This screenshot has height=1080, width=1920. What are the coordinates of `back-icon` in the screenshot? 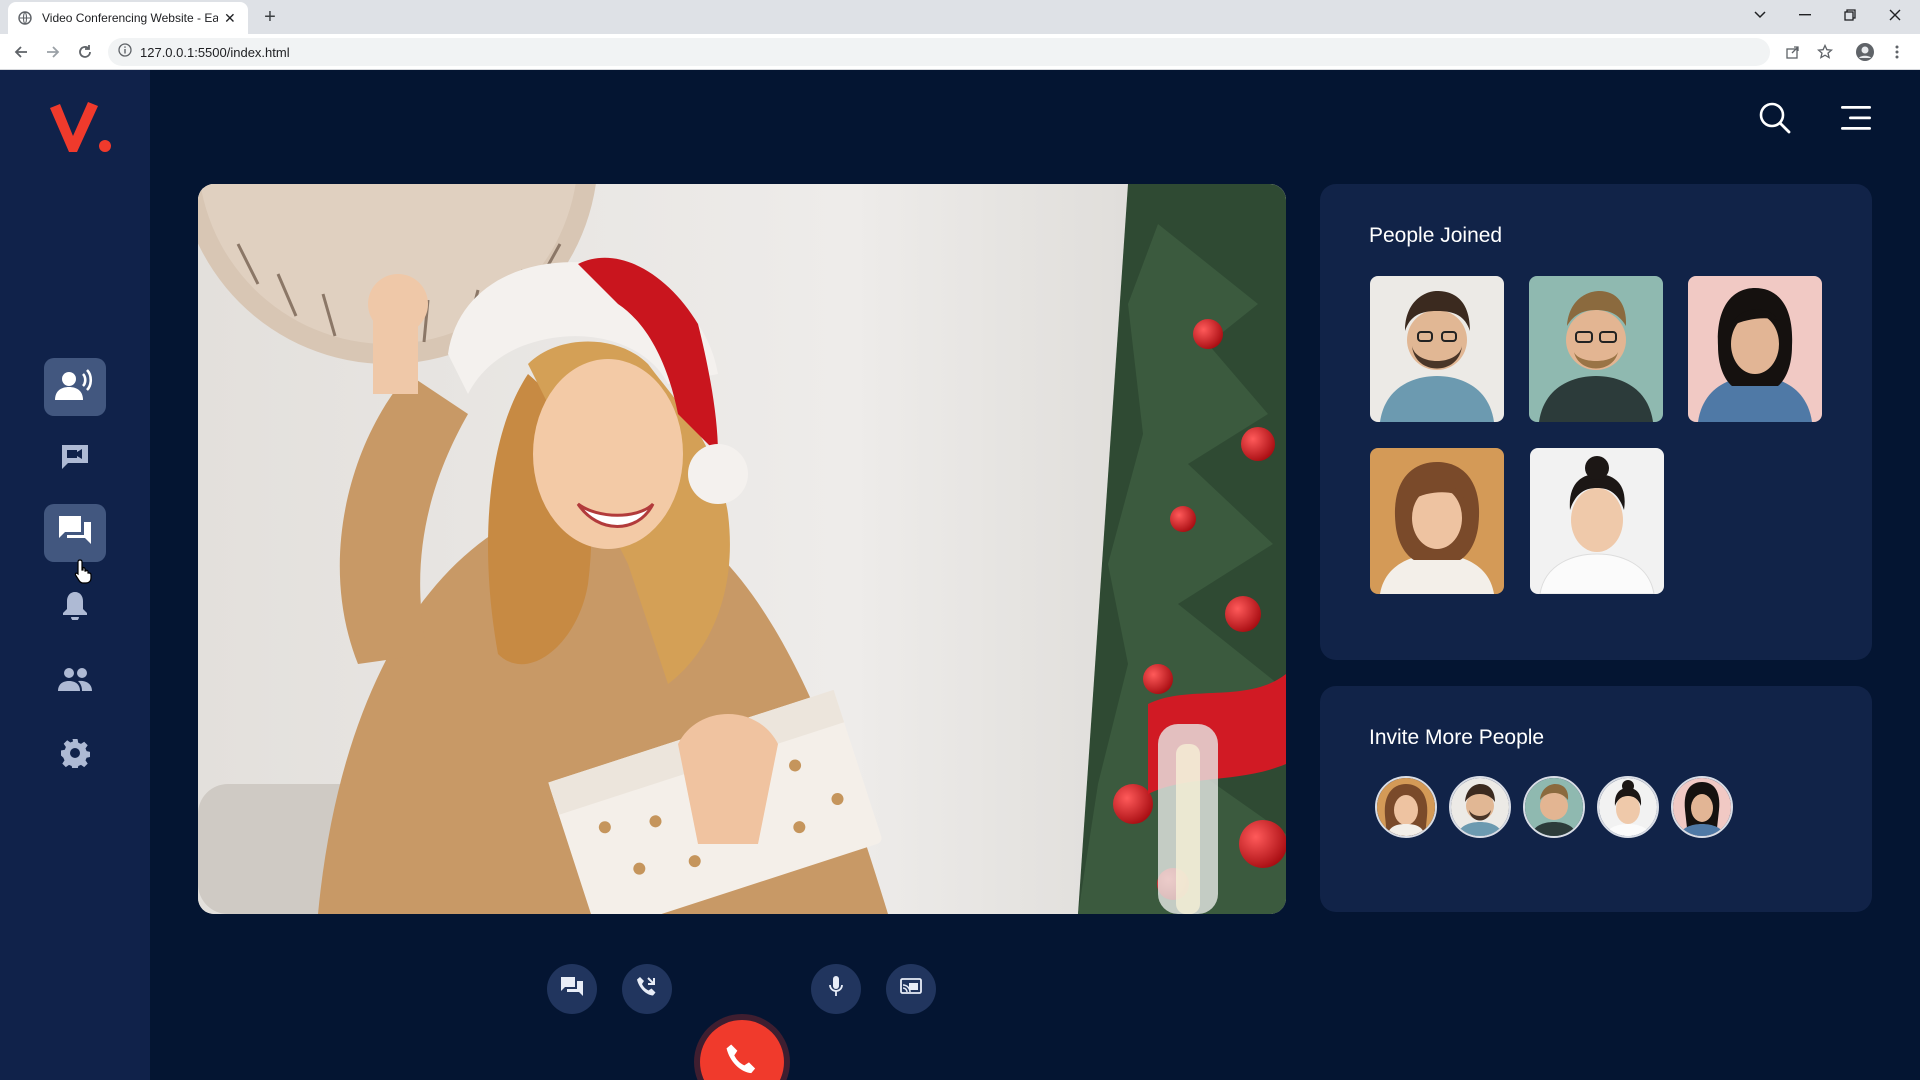 It's located at (21, 52).